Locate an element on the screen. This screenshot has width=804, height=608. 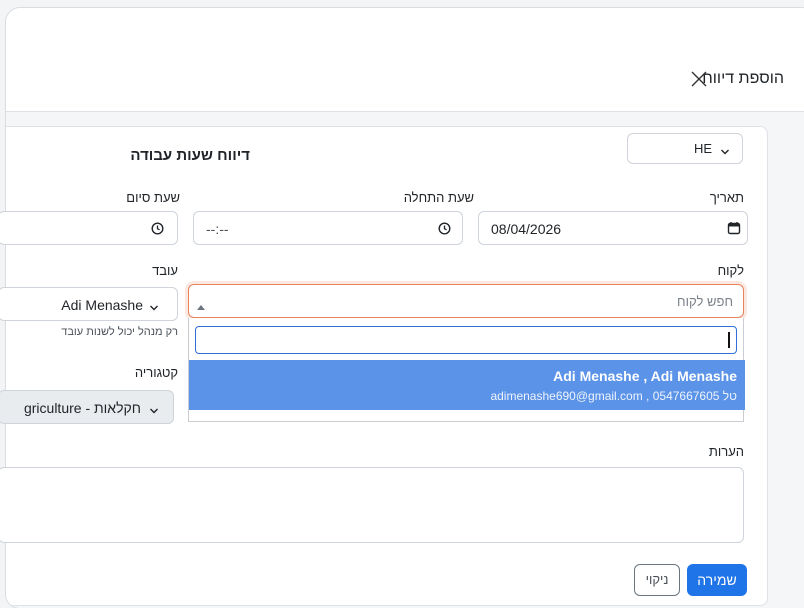
calendar-icon is located at coordinates (734, 230).